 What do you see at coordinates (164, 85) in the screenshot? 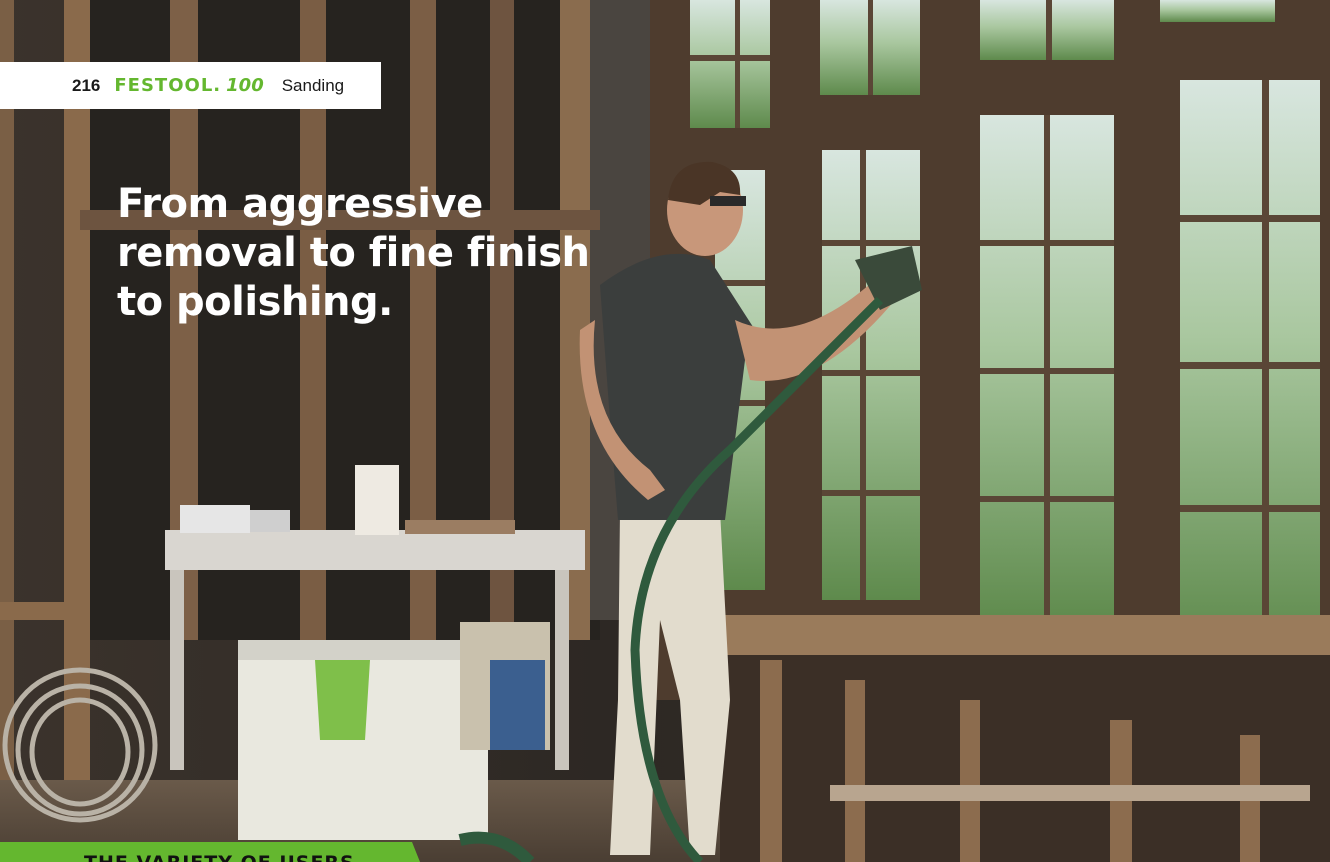
I see `festool-logo: FESTOOL` at bounding box center [164, 85].